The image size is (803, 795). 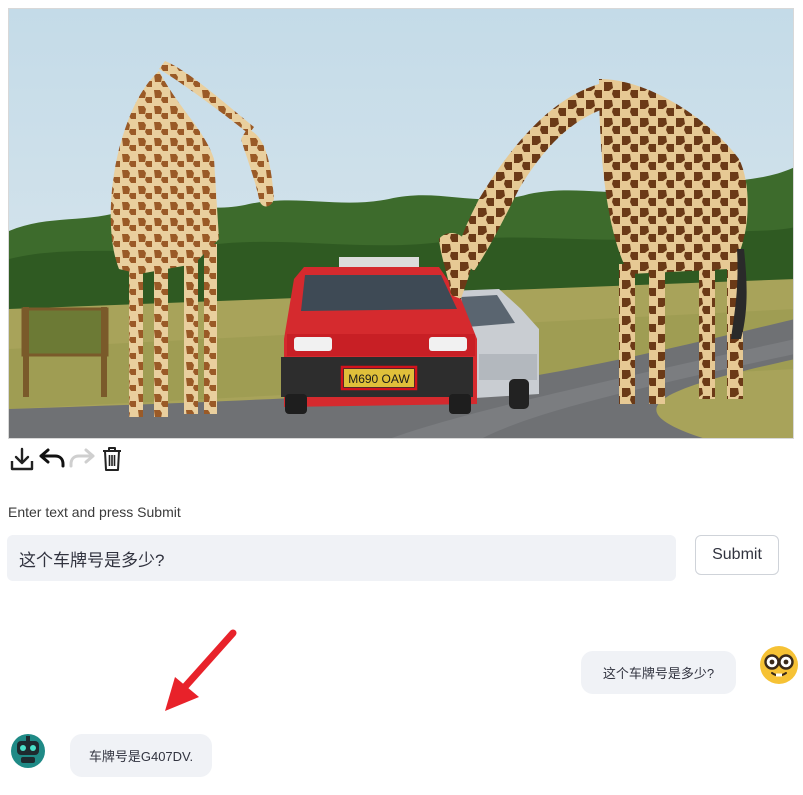 I want to click on undo-icon, so click(x=52, y=458).